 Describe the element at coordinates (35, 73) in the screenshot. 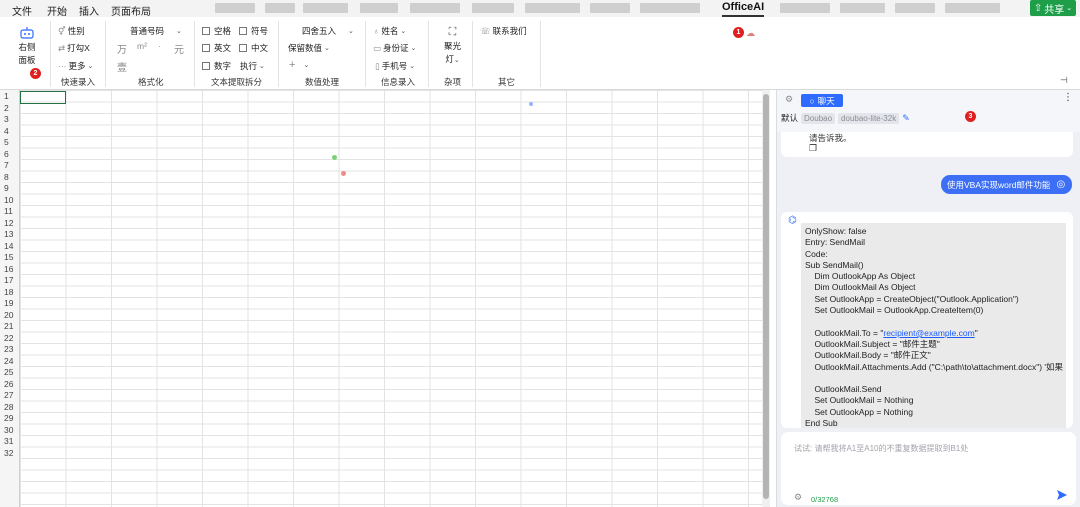

I see `annotation-badge-2: 2` at that location.